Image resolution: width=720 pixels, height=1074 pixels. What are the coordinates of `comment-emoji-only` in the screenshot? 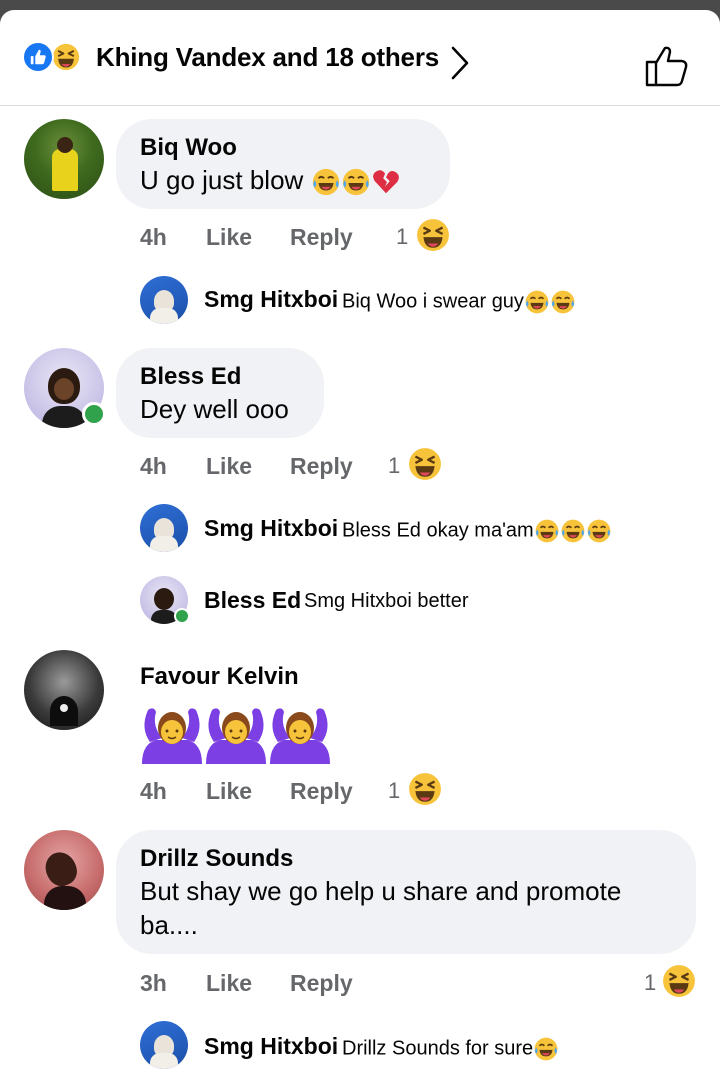 It's located at (236, 737).